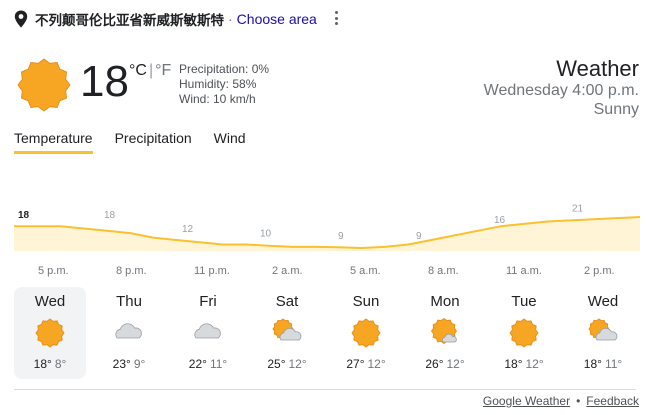 Image resolution: width=650 pixels, height=415 pixels. Describe the element at coordinates (599, 271) in the screenshot. I see `hour-label: 2 p.m.` at that location.